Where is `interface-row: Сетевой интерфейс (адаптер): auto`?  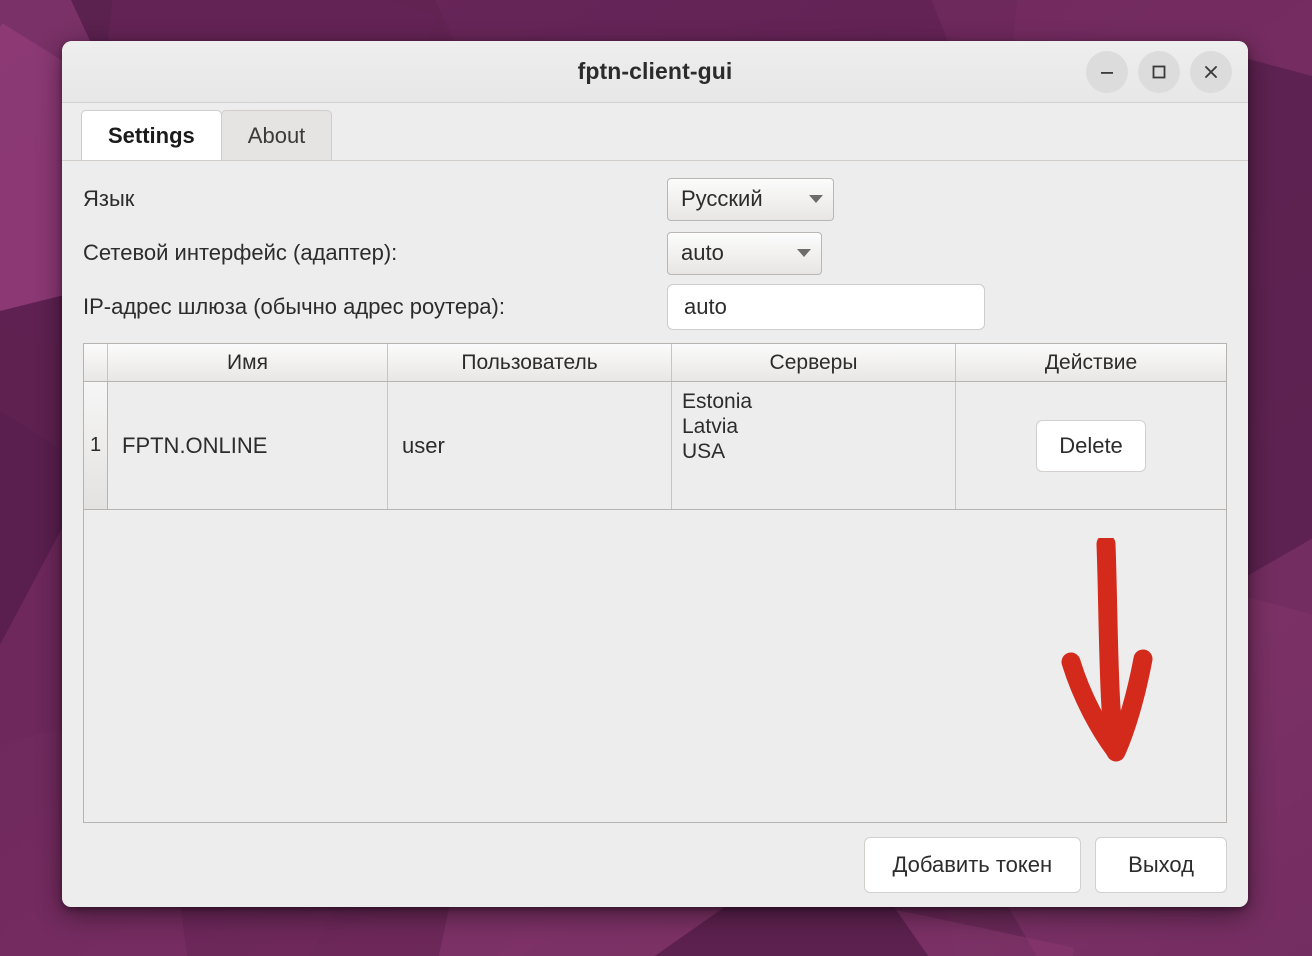 interface-row: Сетевой интерфейс (адаптер): auto is located at coordinates (655, 253).